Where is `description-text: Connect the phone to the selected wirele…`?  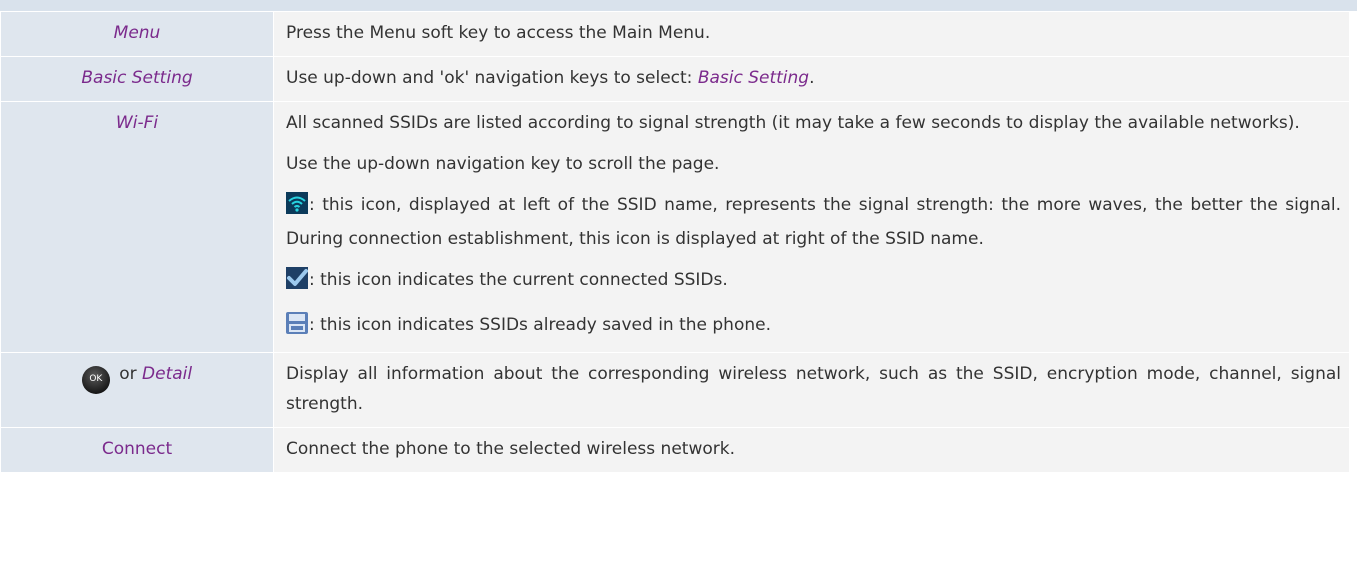
description-text: Connect the phone to the selected wirele… is located at coordinates (510, 449).